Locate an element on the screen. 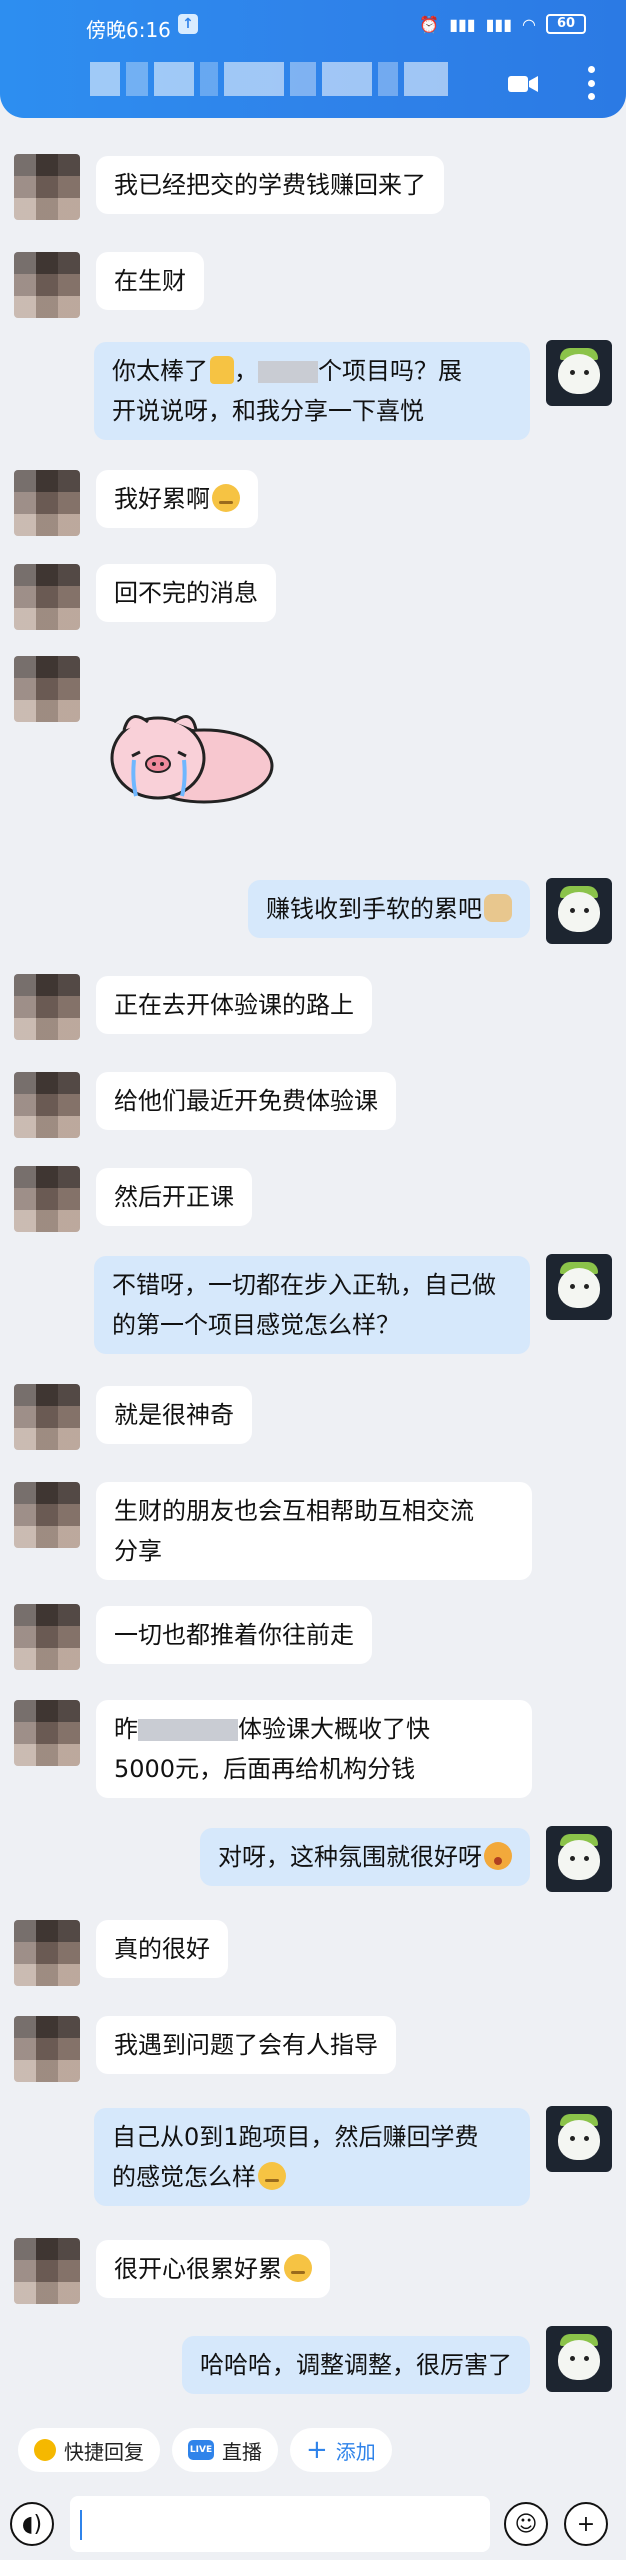 The width and height of the screenshot is (626, 2560). video-call-icon is located at coordinates (523, 84).